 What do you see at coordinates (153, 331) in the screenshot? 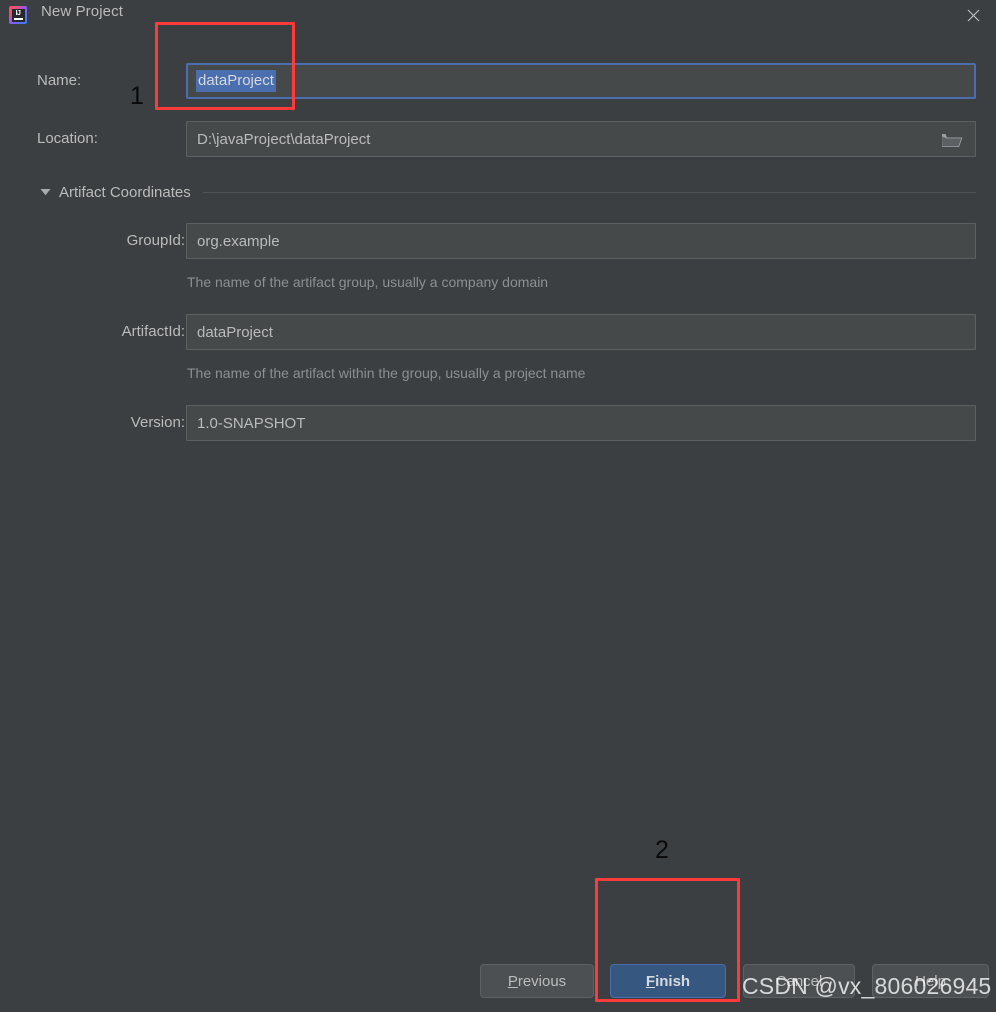
I see `artifactid-label: ArtifactId:` at bounding box center [153, 331].